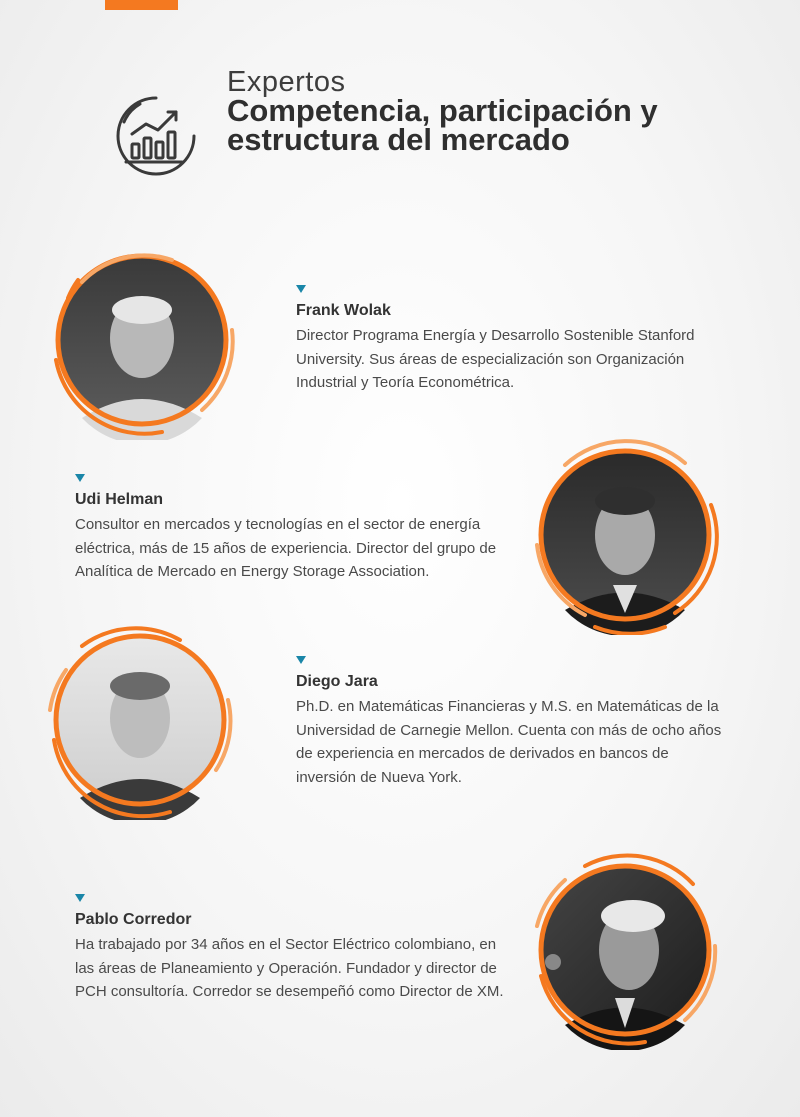 The height and width of the screenshot is (1117, 800). I want to click on bar-chart-growth-icon, so click(156, 134).